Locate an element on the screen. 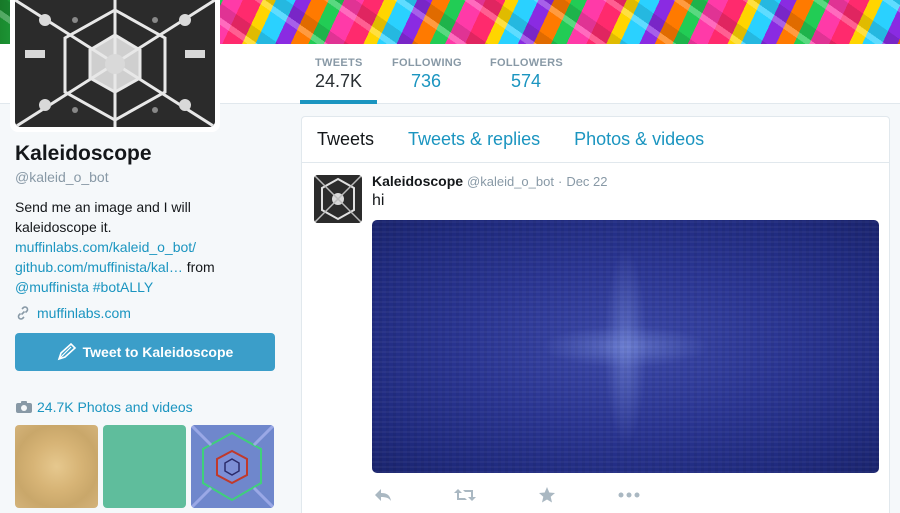 The image size is (900, 513). stat-tweets: TWEETS 24.7K is located at coordinates (339, 74).